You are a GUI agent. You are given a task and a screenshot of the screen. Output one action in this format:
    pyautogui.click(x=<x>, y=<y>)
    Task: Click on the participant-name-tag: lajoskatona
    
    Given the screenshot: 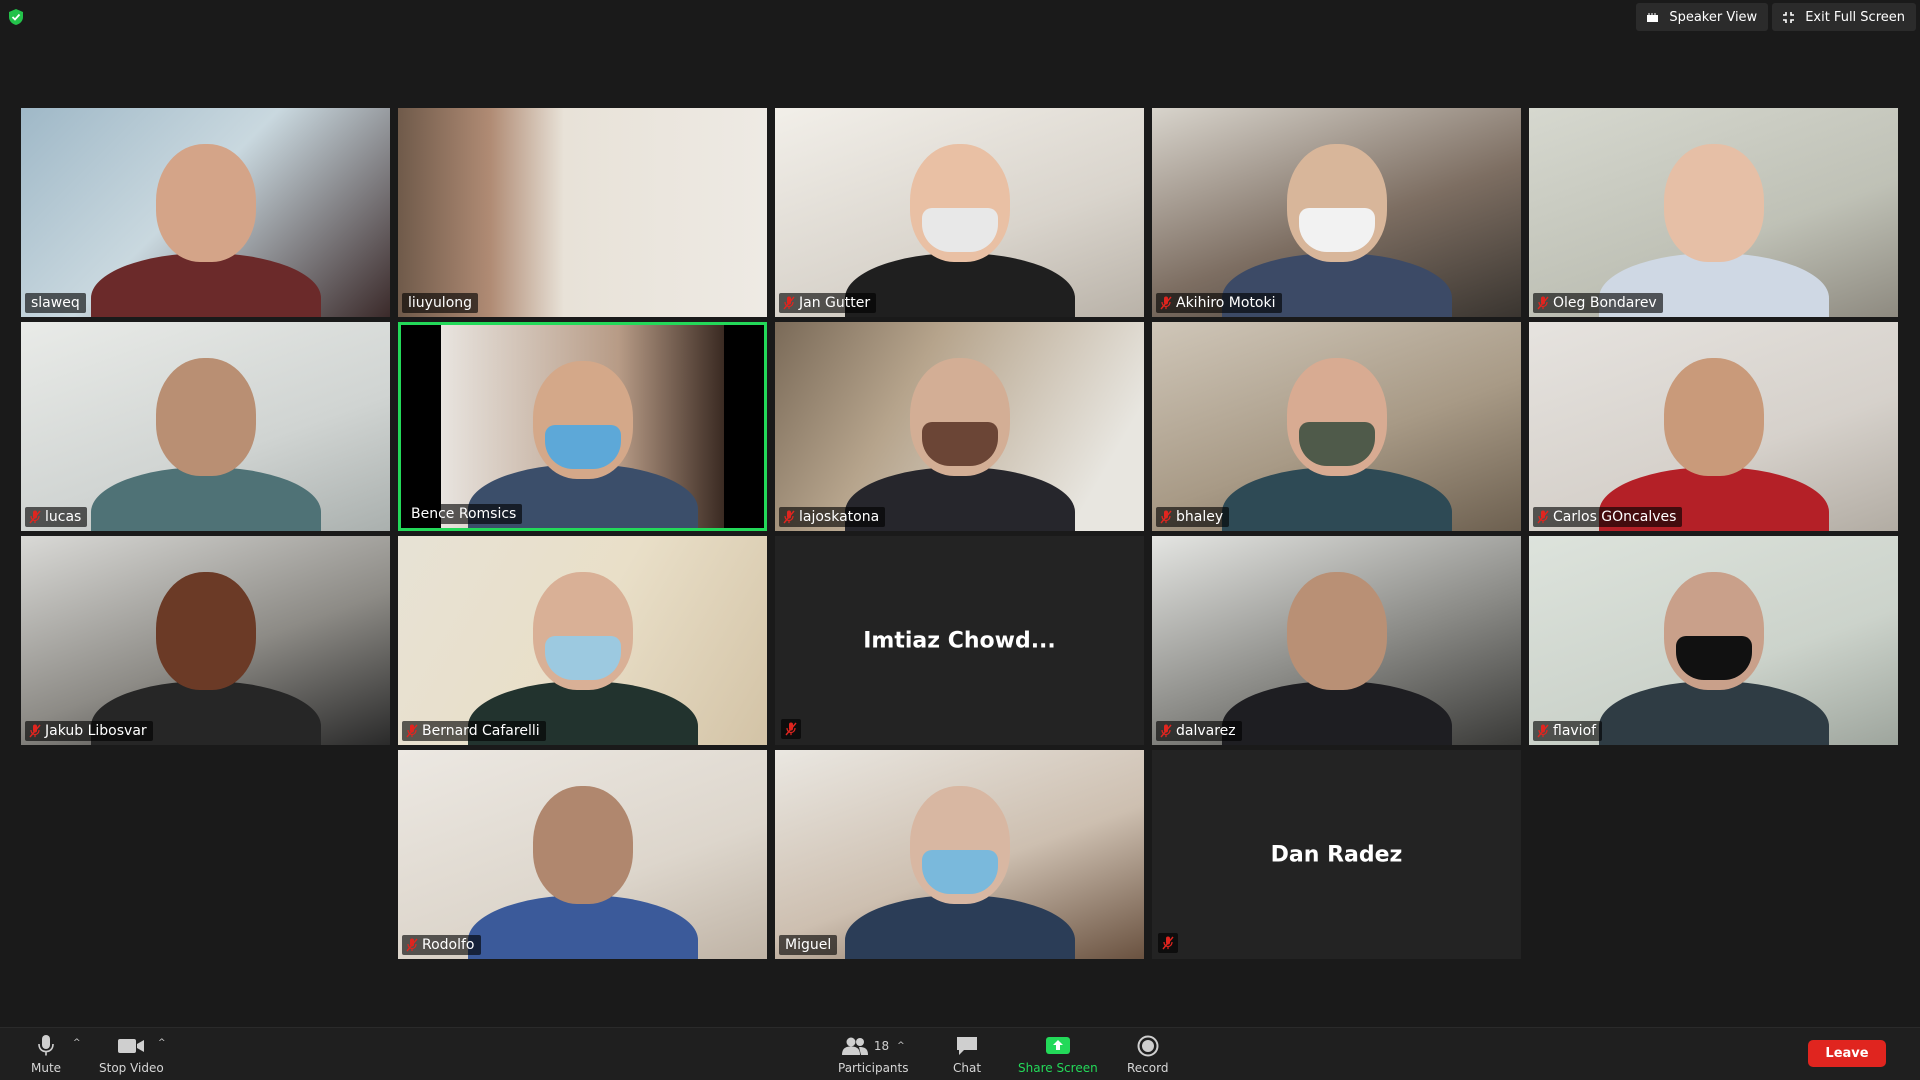 What is the action you would take?
    pyautogui.click(x=832, y=517)
    